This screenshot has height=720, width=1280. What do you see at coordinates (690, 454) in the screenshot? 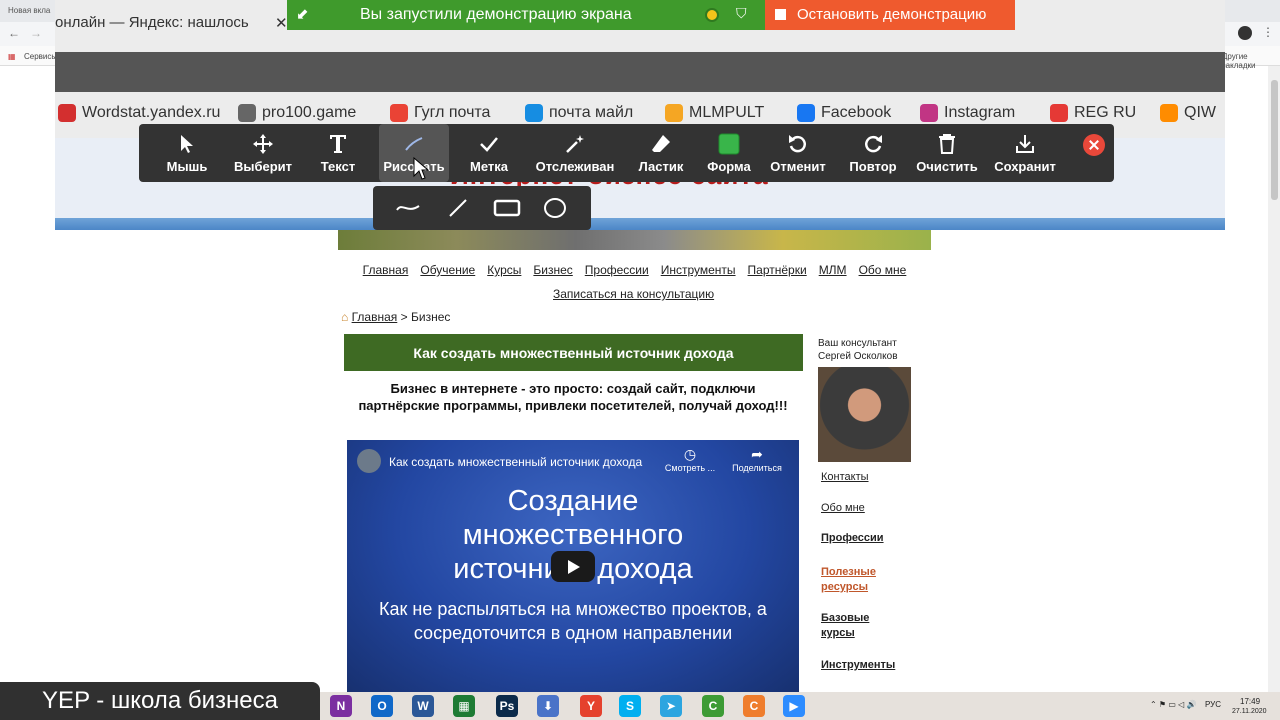
I see `clock-icon: ◷` at bounding box center [690, 454].